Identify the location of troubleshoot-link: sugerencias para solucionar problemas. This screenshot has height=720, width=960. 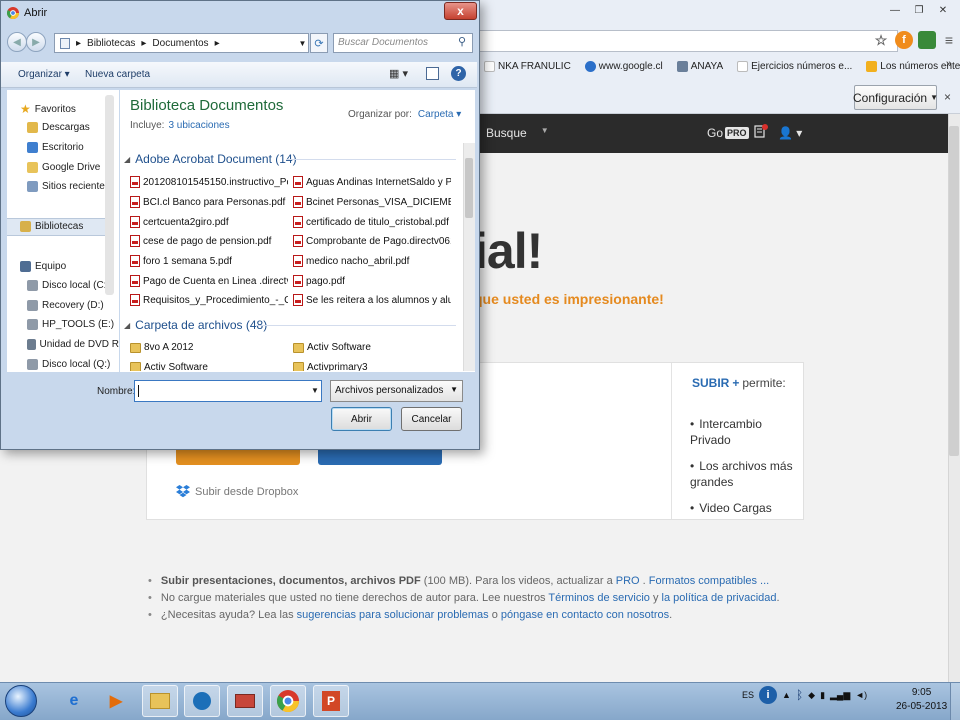
(393, 615).